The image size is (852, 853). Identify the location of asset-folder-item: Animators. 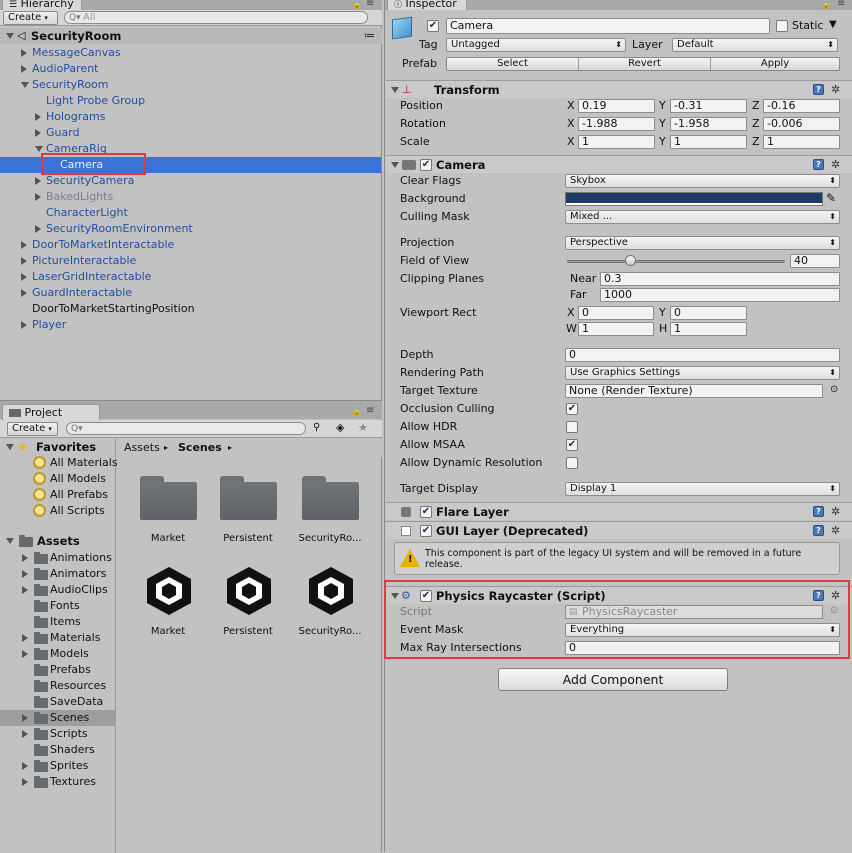
(58, 574).